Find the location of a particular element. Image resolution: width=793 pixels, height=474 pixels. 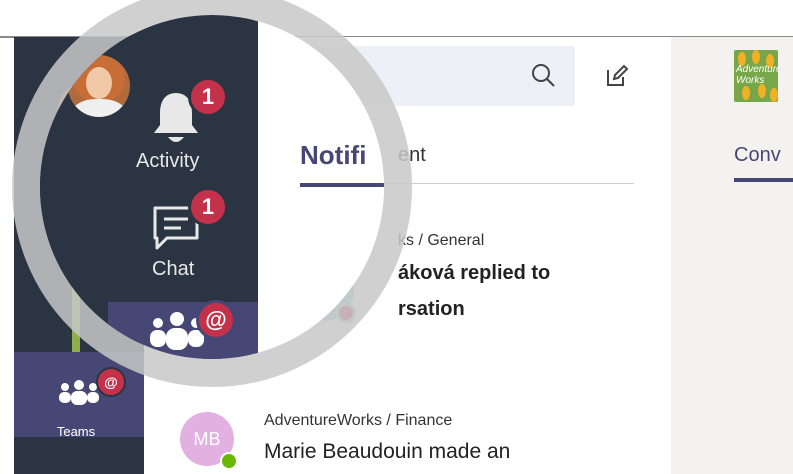

avatar-initials: MB is located at coordinates (207, 439).